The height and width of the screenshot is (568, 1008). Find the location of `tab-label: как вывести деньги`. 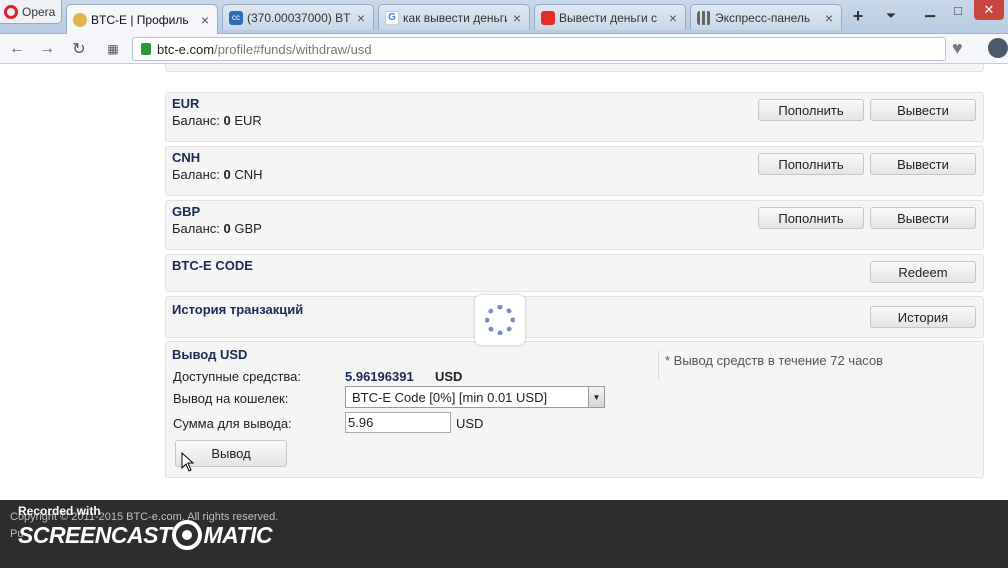

tab-label: как вывести деньги is located at coordinates (455, 17).